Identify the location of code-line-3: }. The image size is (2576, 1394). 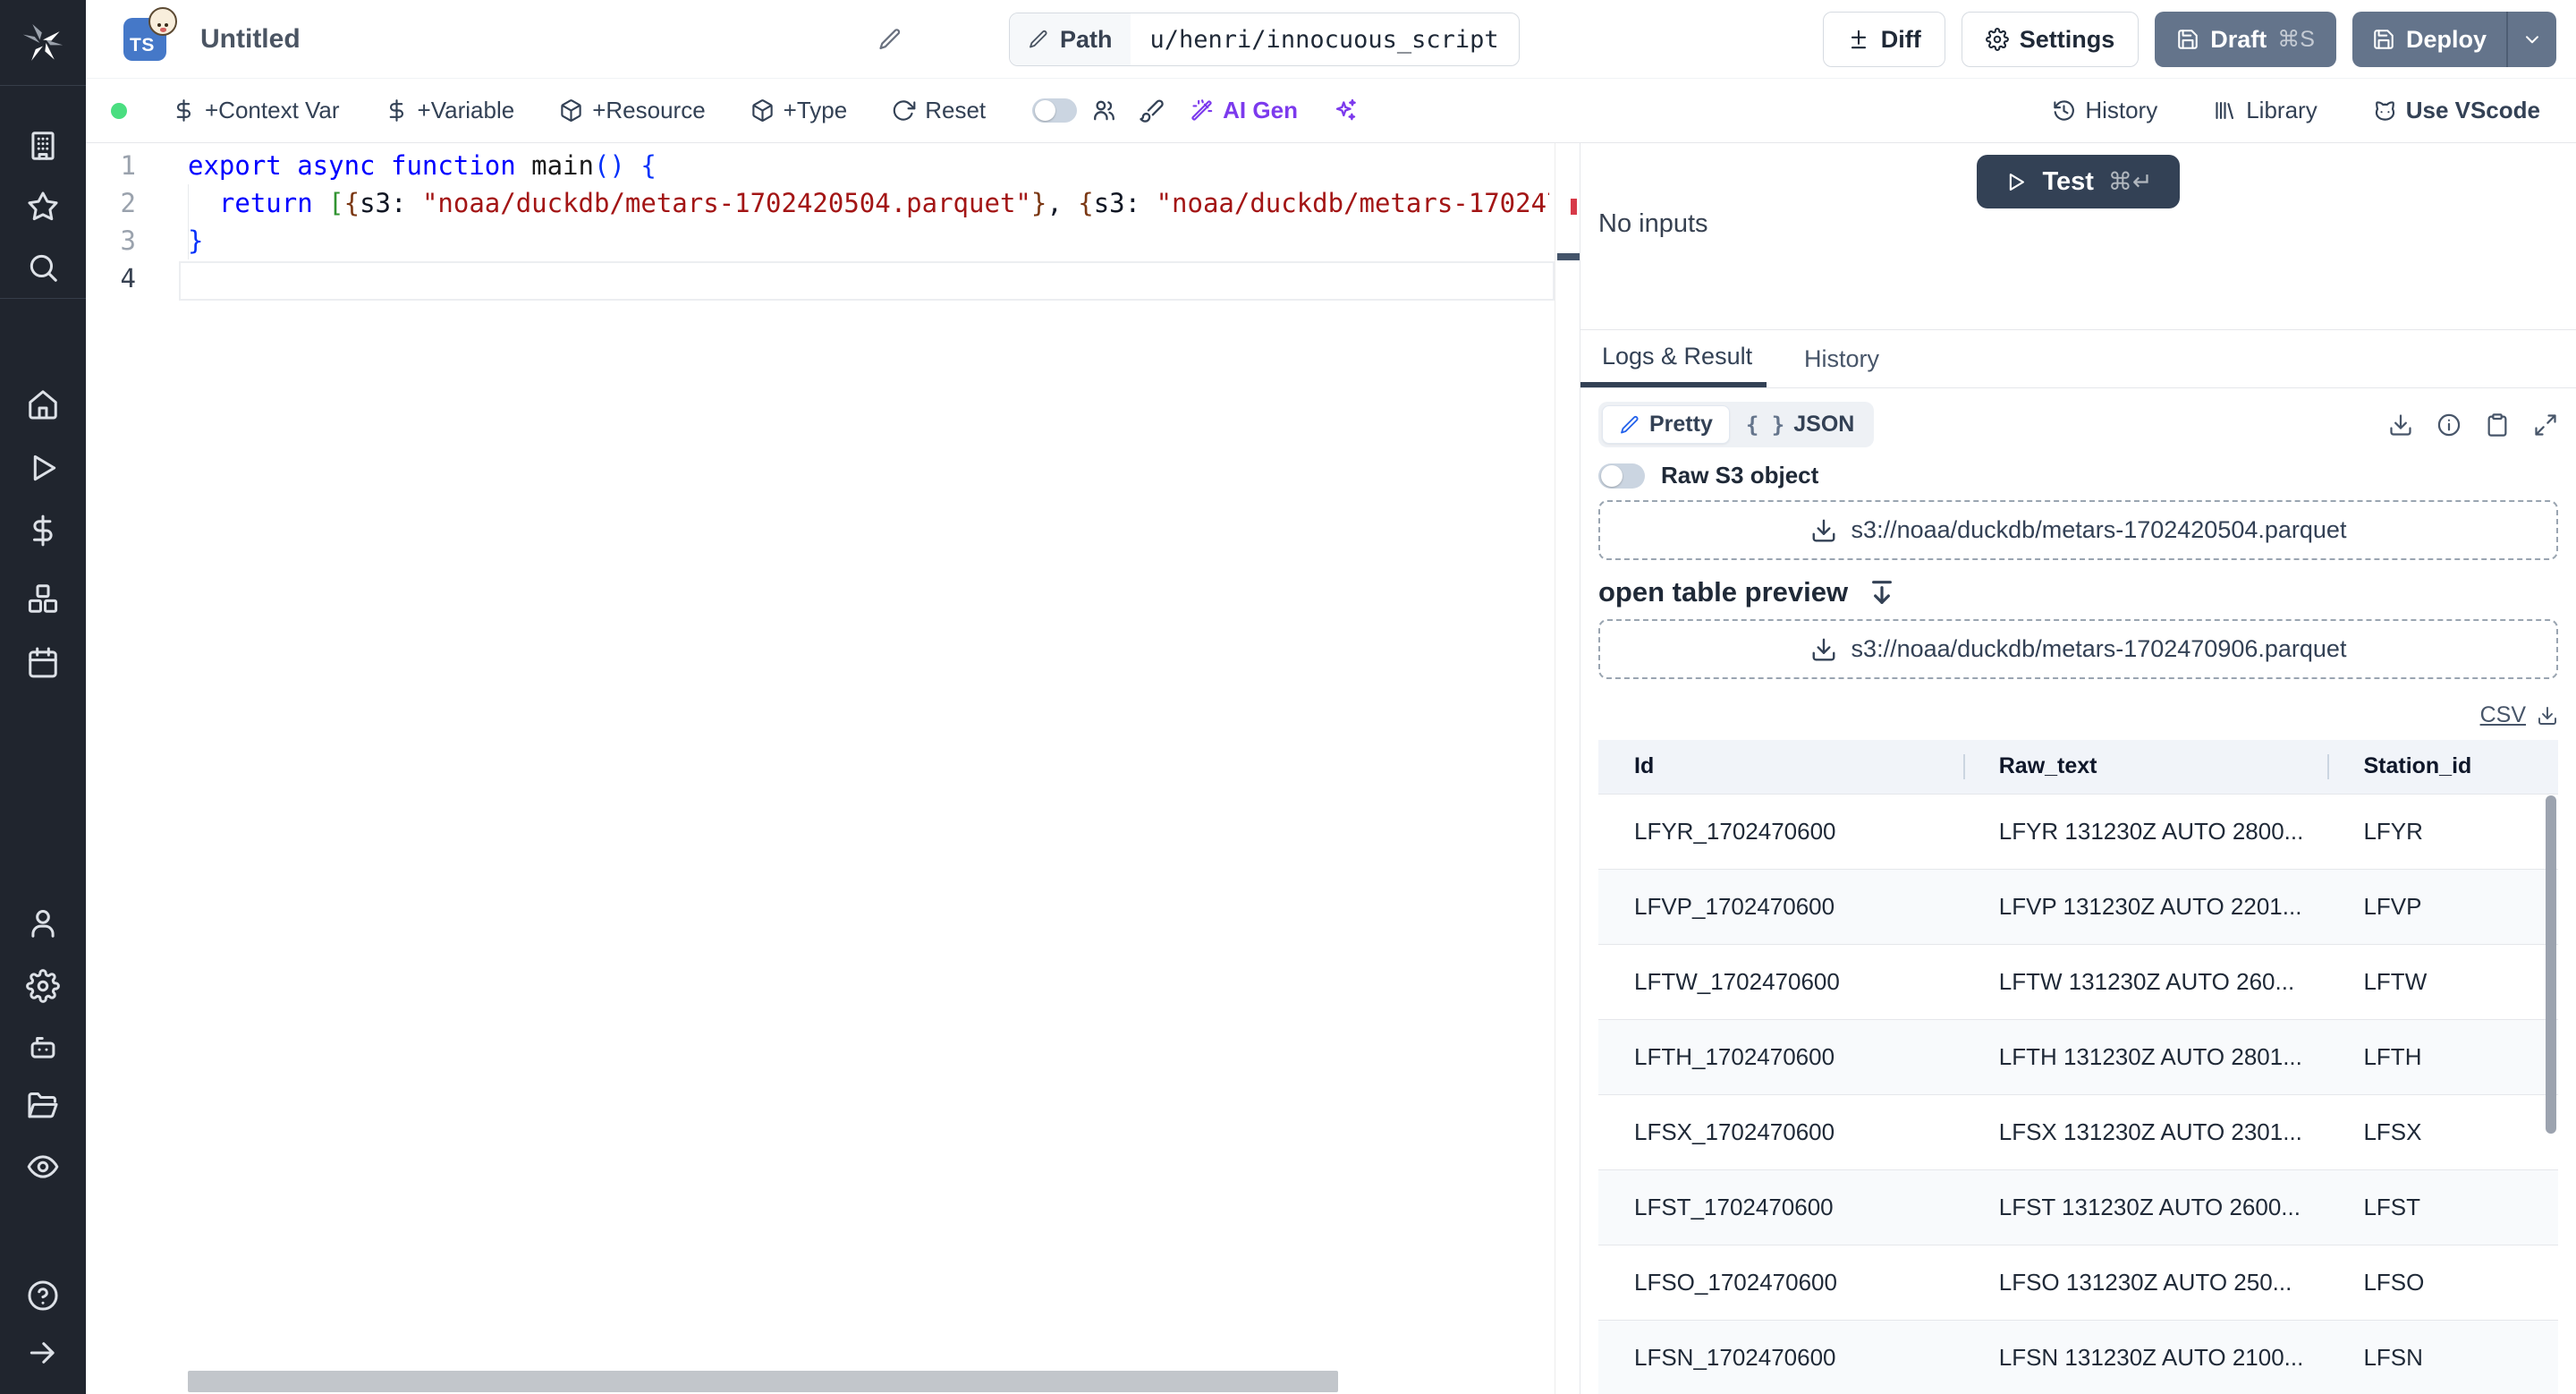
(868, 241).